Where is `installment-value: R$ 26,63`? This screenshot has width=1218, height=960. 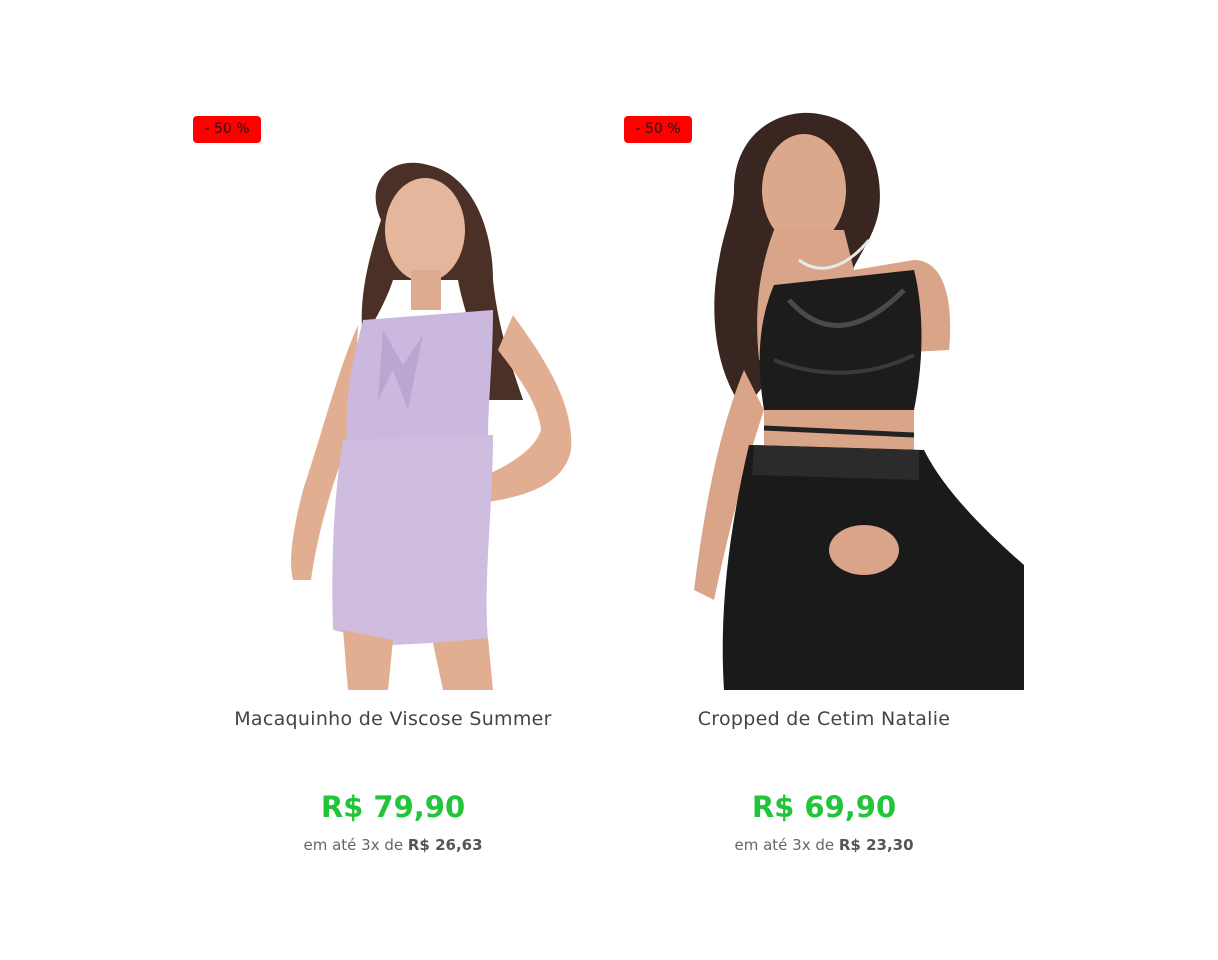 installment-value: R$ 26,63 is located at coordinates (445, 845).